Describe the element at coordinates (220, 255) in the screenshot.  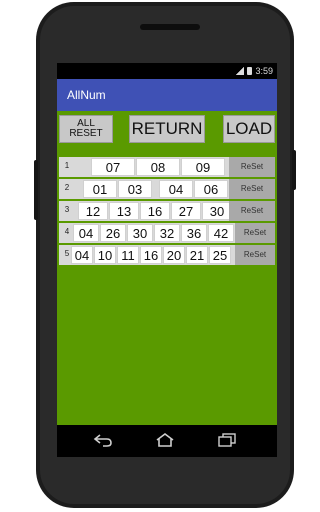
I see `number-cell: 25` at that location.